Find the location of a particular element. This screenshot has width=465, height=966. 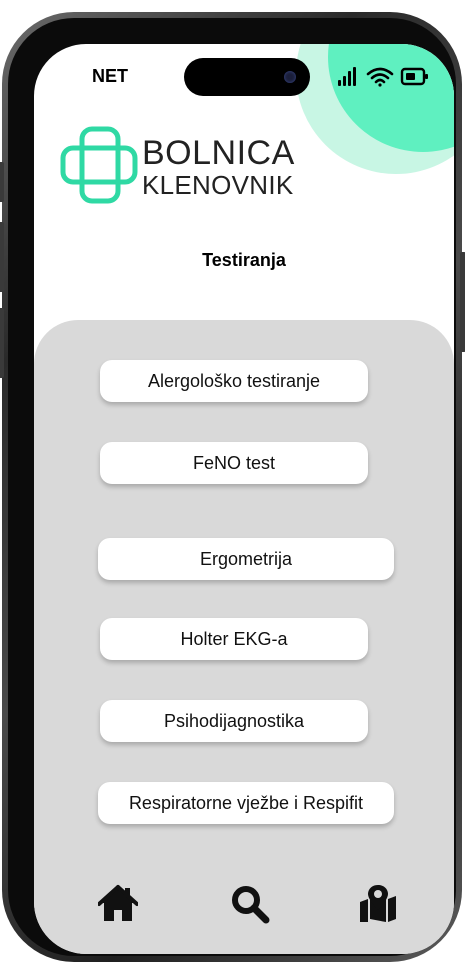

dynamic-island is located at coordinates (247, 77).